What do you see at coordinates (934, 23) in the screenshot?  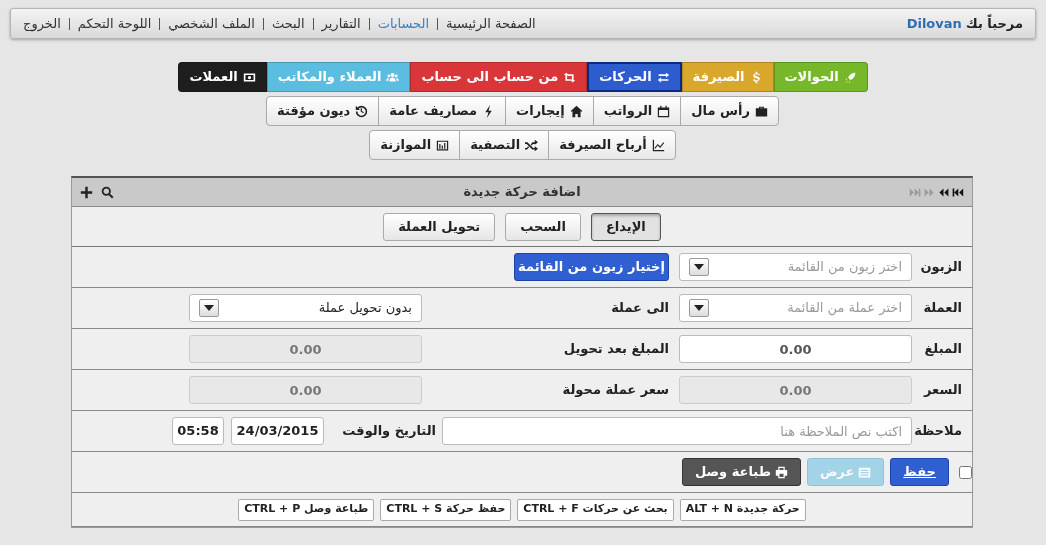 I see `user-link: Dilovan` at bounding box center [934, 23].